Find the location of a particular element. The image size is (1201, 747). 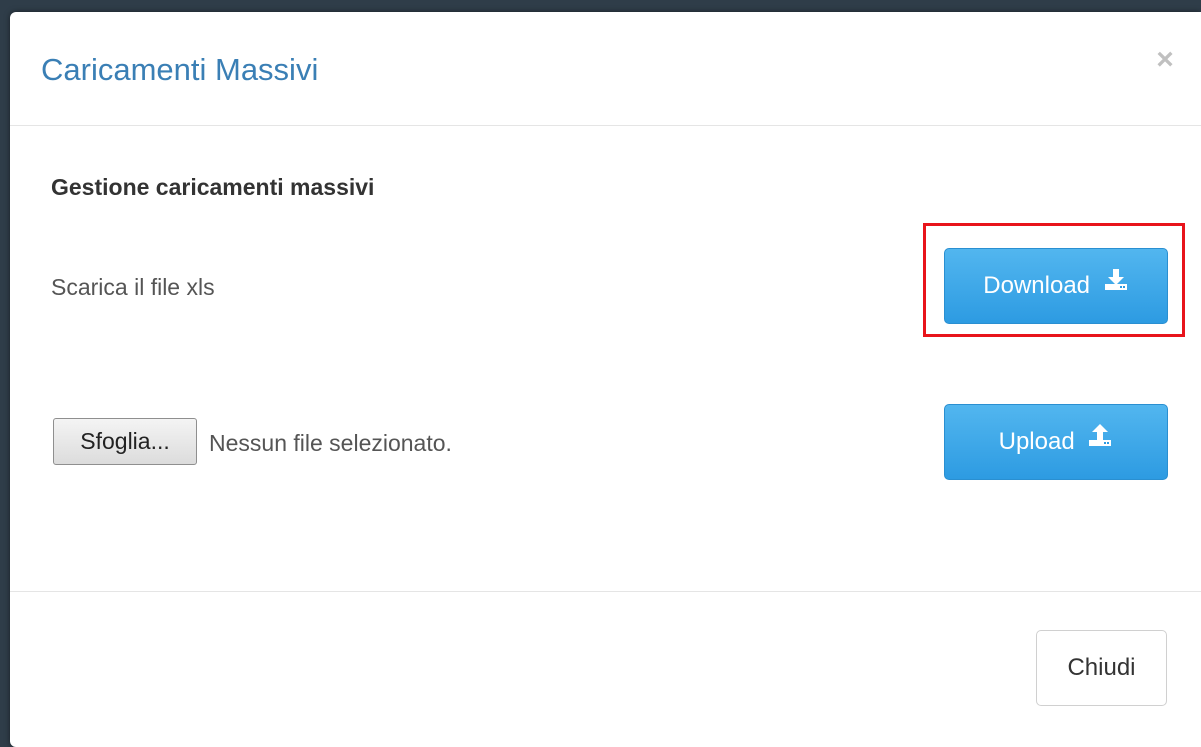

download-button: Download is located at coordinates (1056, 286).